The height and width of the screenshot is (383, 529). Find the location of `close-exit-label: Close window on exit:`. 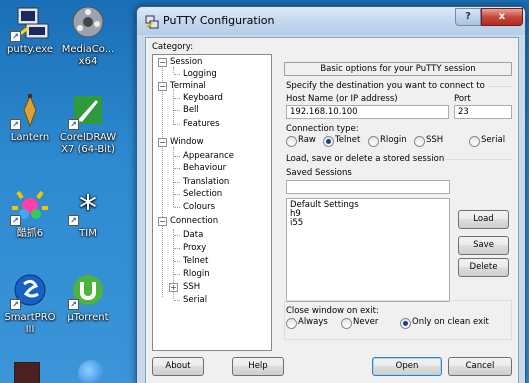

close-exit-label: Close window on exit: is located at coordinates (332, 311).